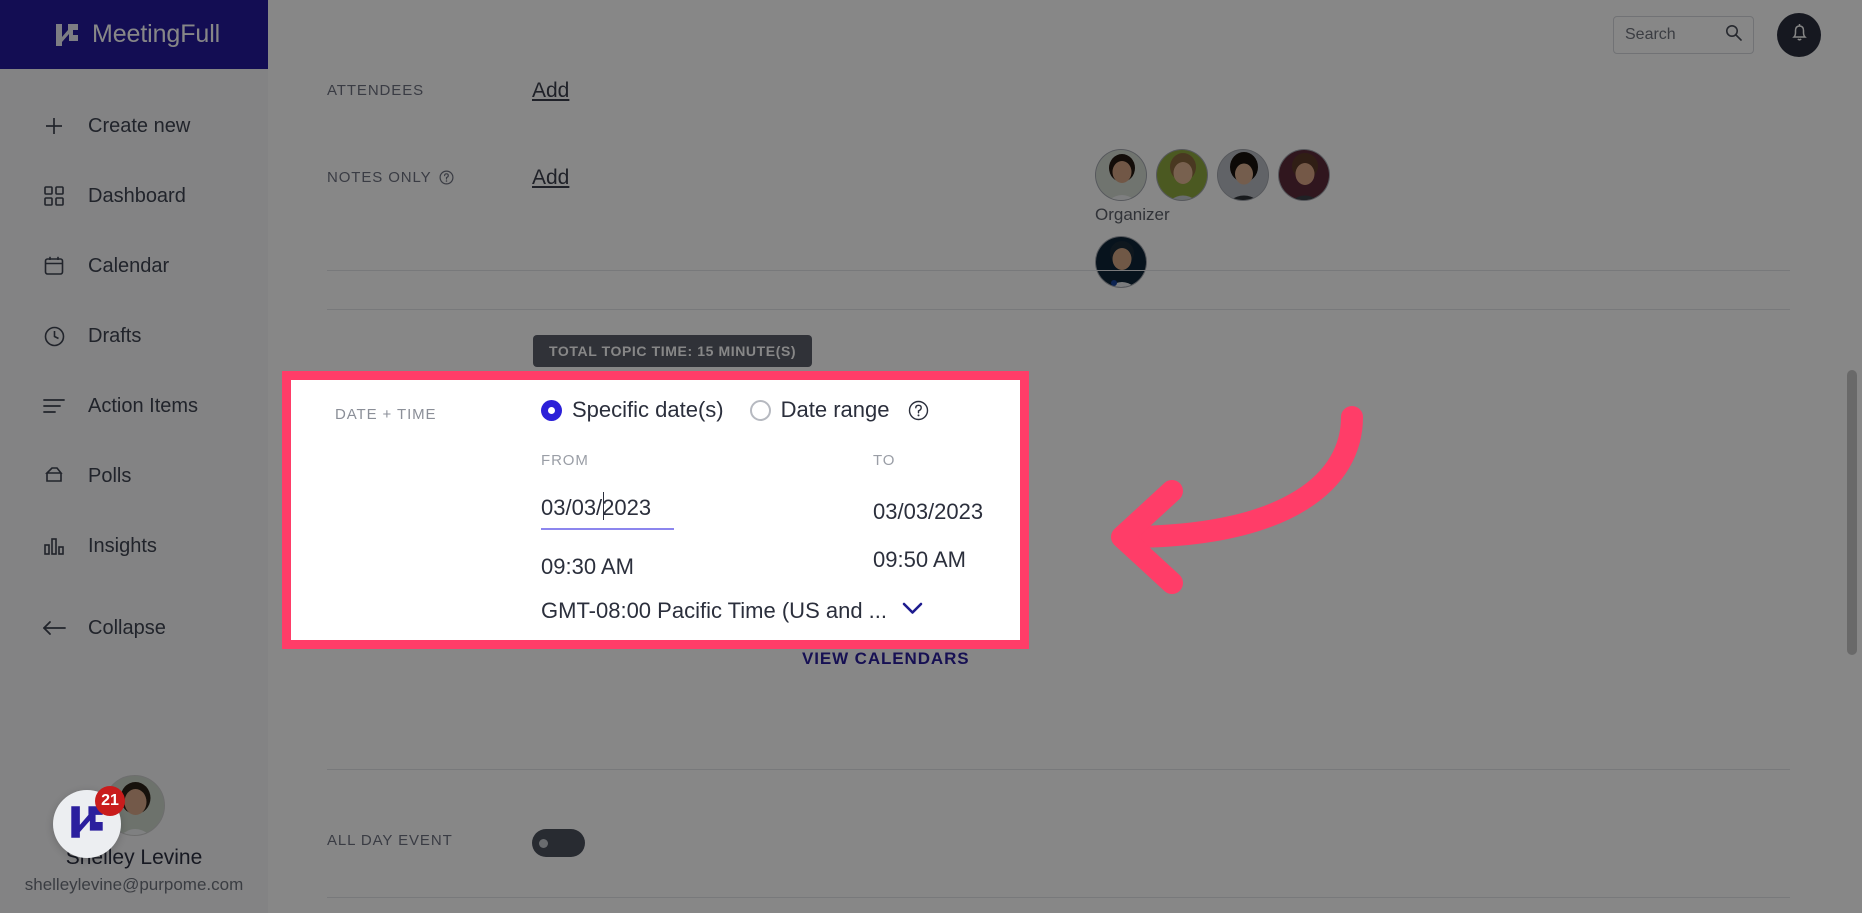 The width and height of the screenshot is (1862, 913). What do you see at coordinates (1058, 178) in the screenshot?
I see `notes-only-row: NOTES ONLY Add` at bounding box center [1058, 178].